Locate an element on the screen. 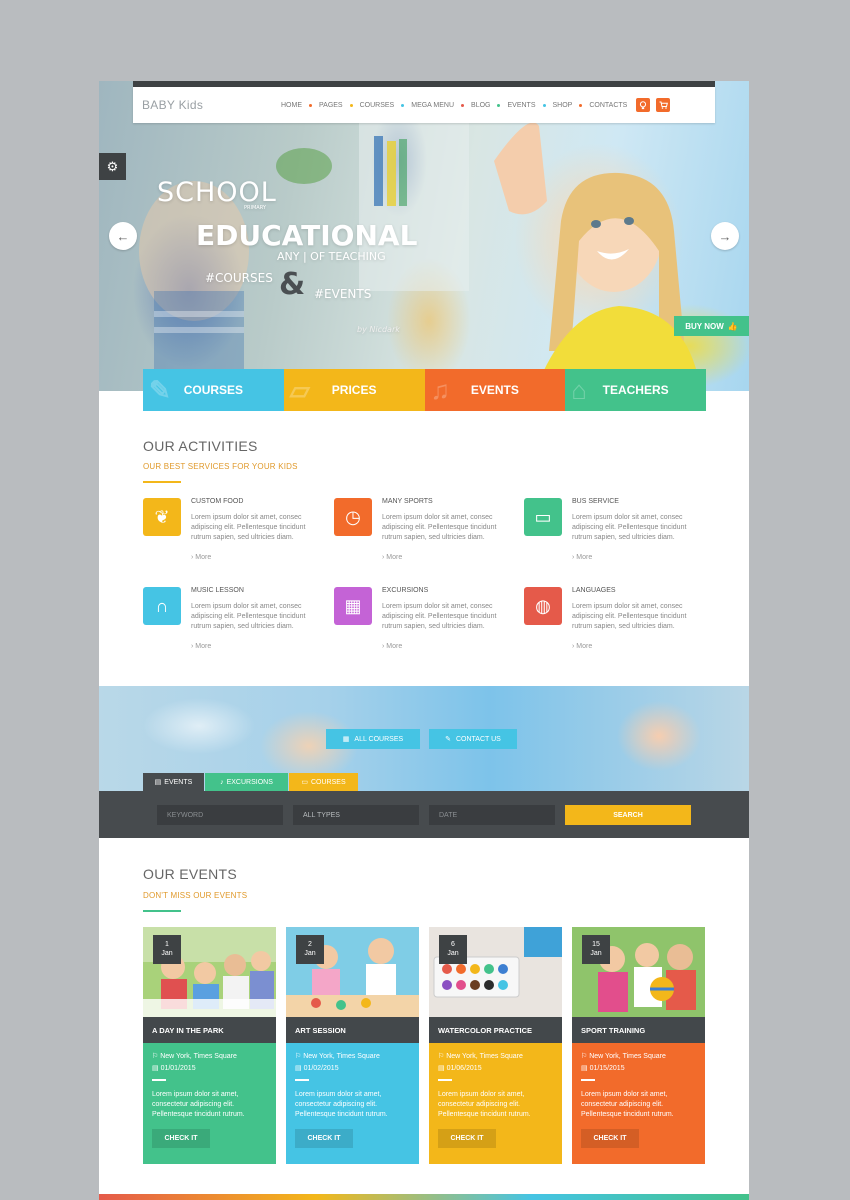  nav-home: HOME is located at coordinates (291, 105).